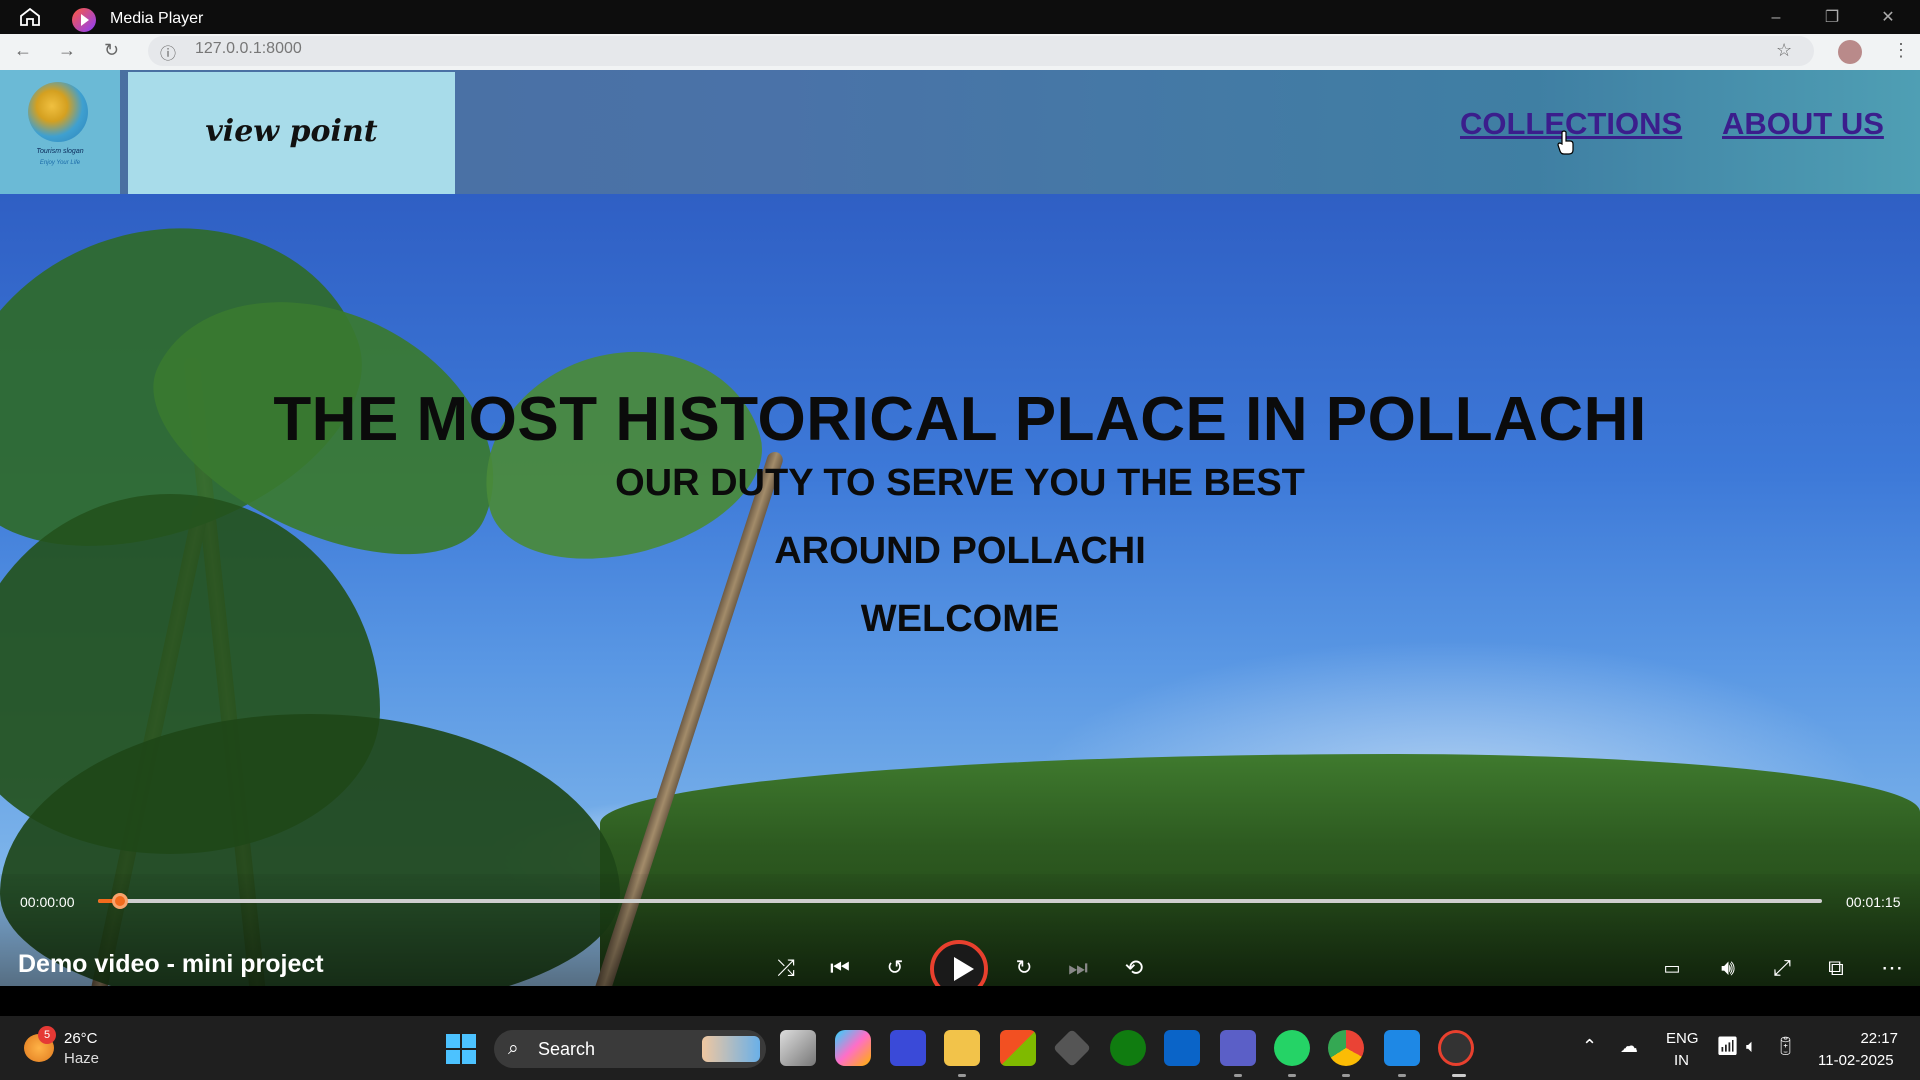  What do you see at coordinates (1784, 50) in the screenshot?
I see `bookmark-star-icon: ☆` at bounding box center [1784, 50].